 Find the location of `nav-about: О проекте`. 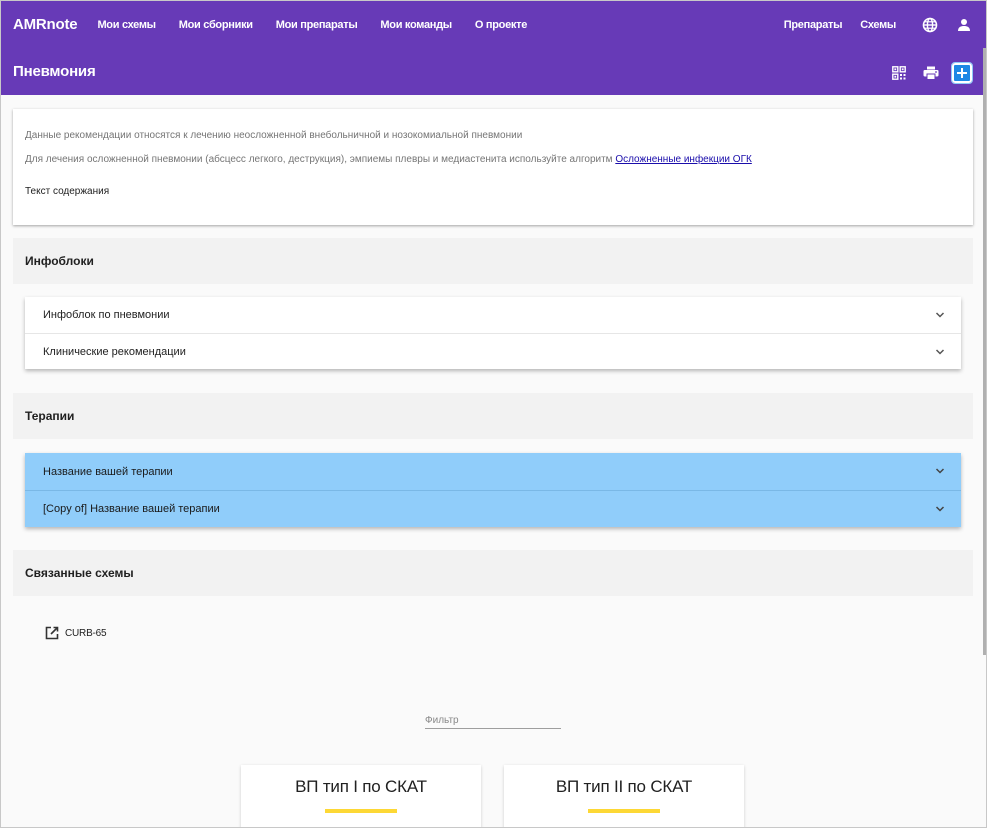

nav-about: О проекте is located at coordinates (501, 25).